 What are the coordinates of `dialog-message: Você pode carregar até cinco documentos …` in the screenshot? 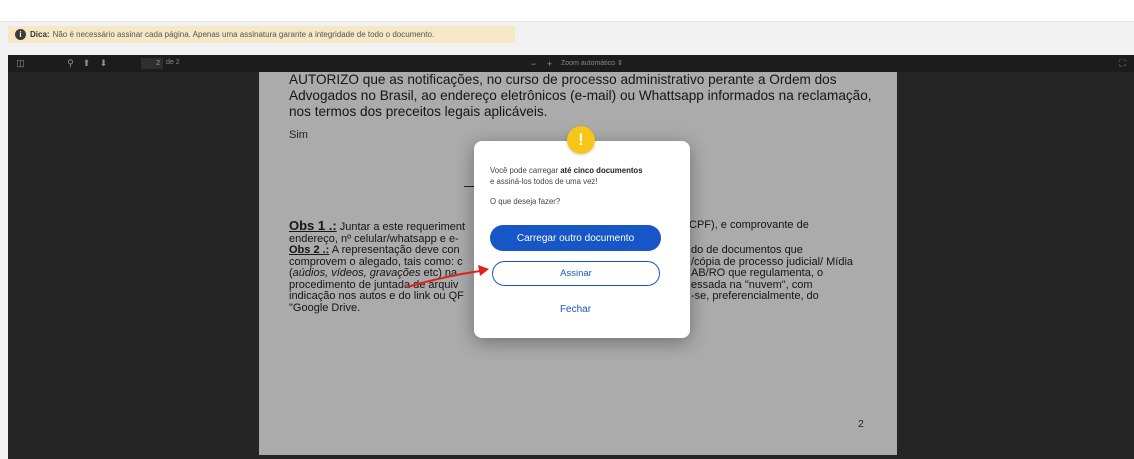 It's located at (587, 176).